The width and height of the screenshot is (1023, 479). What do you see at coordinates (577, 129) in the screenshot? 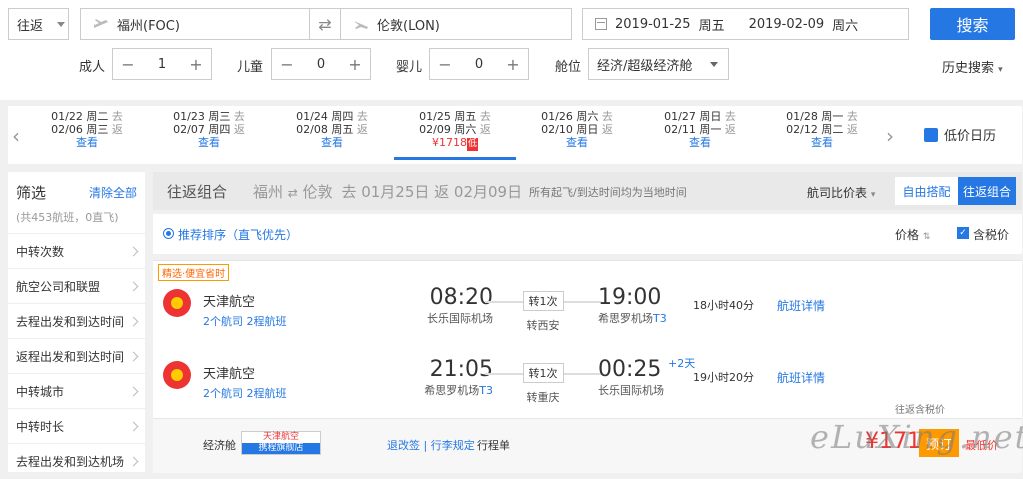
I see `date-cell: 01/26 周六 去 02/10 周日 返 查看` at bounding box center [577, 129].